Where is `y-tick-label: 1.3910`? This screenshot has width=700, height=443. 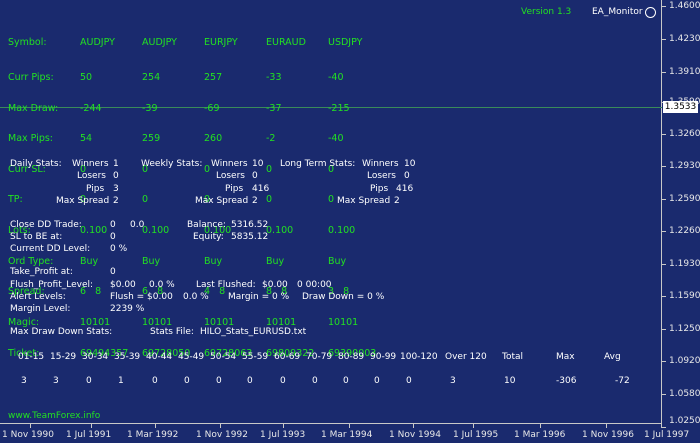 y-tick-label: 1.3910 is located at coordinates (684, 72).